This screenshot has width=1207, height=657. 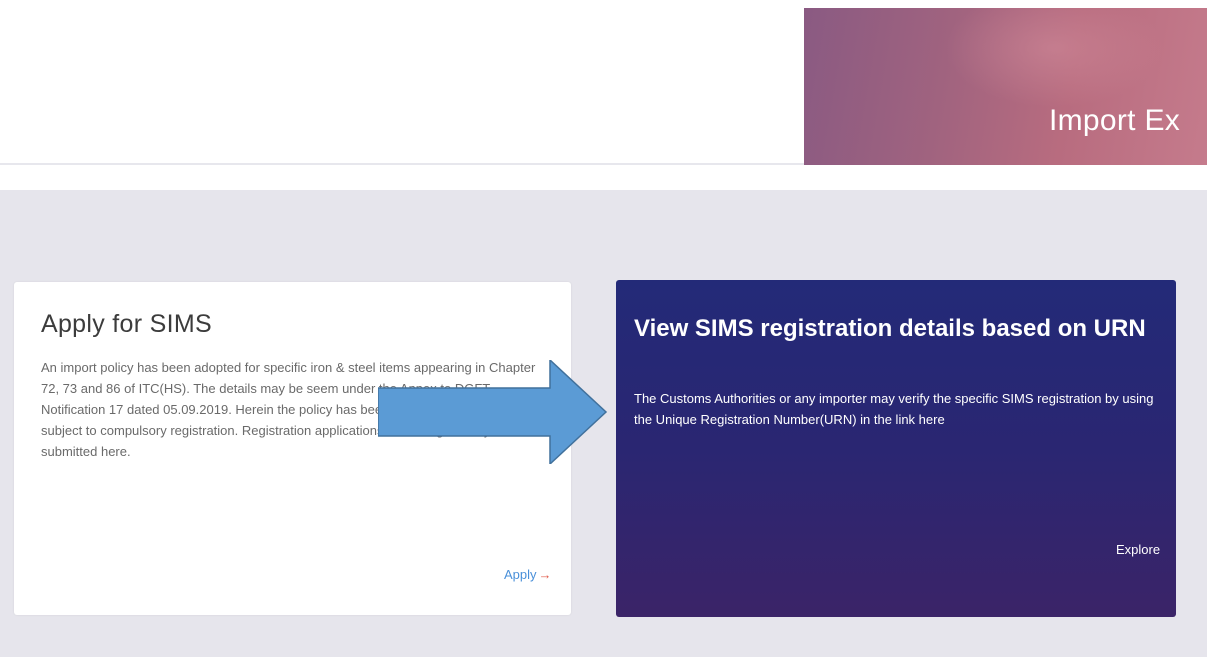 What do you see at coordinates (520, 574) in the screenshot?
I see `apply-link-label: Apply` at bounding box center [520, 574].